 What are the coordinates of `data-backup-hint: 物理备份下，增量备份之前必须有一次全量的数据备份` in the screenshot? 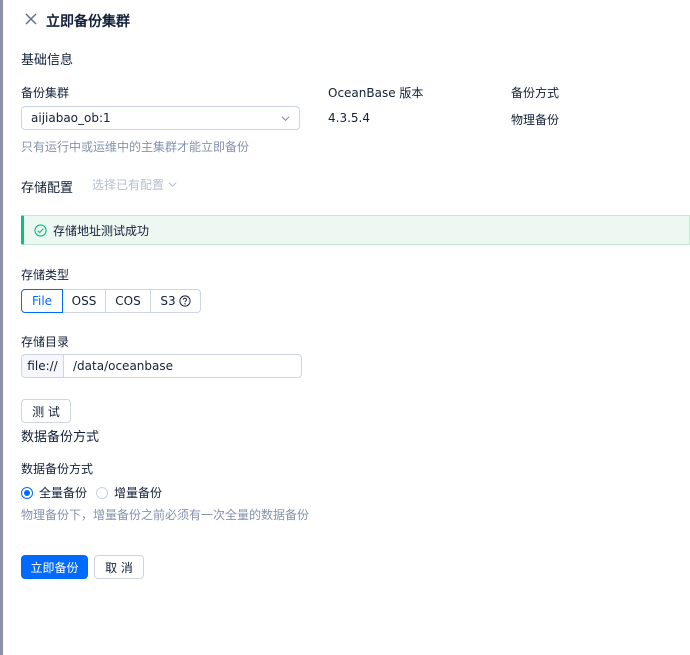 It's located at (165, 515).